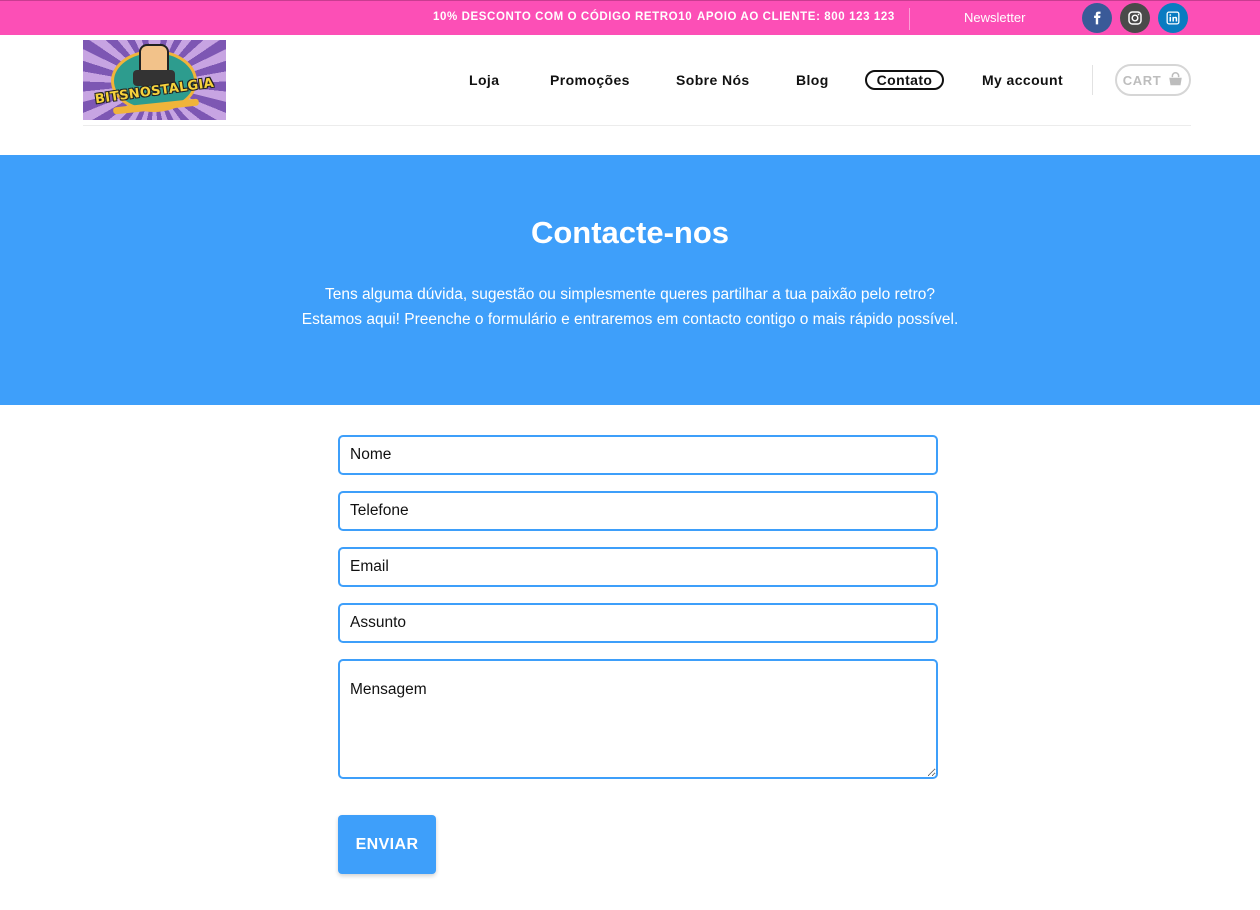 This screenshot has height=910, width=1260. Describe the element at coordinates (812, 80) in the screenshot. I see `nav-blog: Blog` at that location.